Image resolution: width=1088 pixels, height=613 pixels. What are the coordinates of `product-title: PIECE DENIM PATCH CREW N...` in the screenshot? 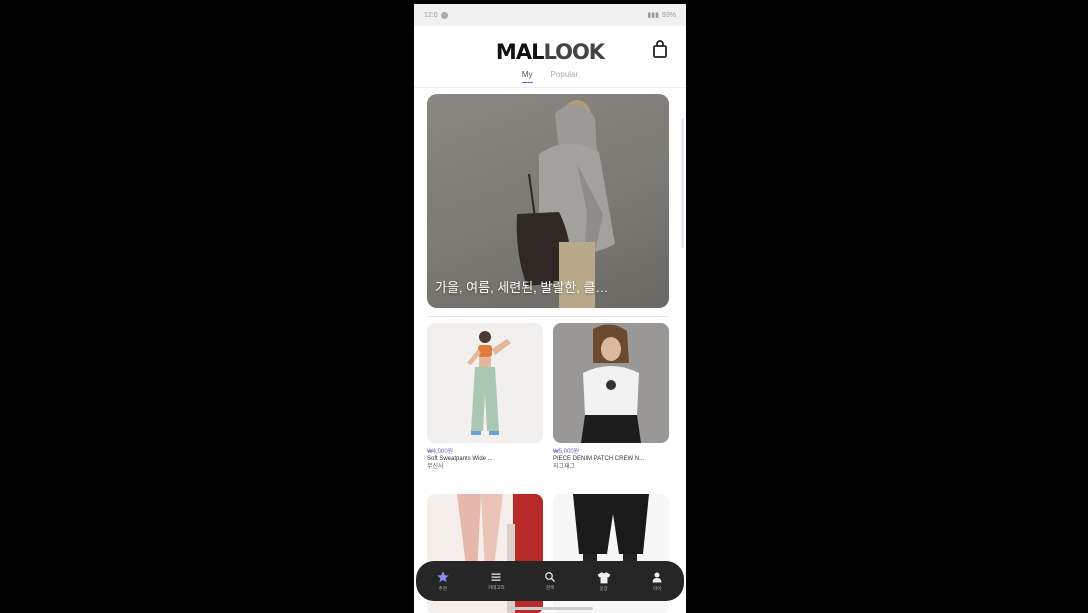 It's located at (599, 459).